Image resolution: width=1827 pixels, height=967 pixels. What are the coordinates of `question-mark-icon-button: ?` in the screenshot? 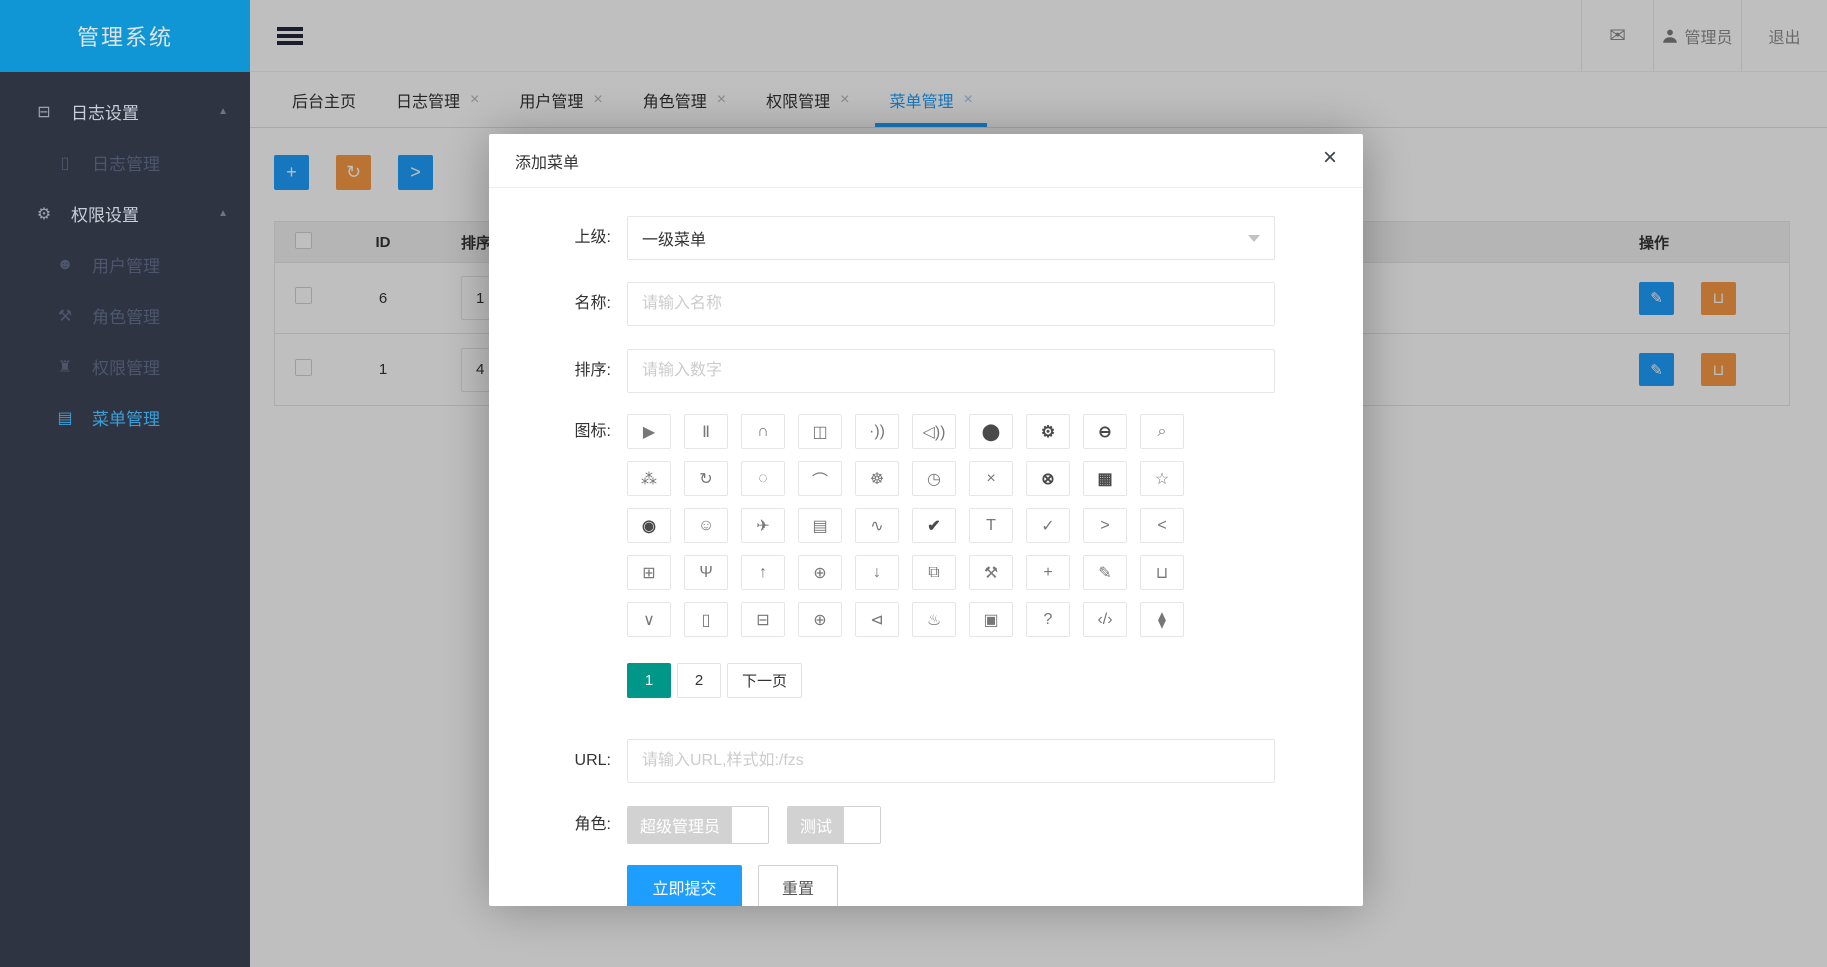 It's located at (1048, 619).